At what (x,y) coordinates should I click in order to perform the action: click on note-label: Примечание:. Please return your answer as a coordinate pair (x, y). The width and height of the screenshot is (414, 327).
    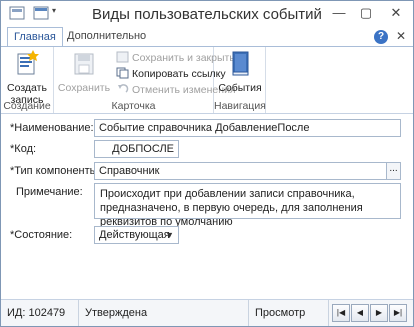
    Looking at the image, I should click on (49, 192).